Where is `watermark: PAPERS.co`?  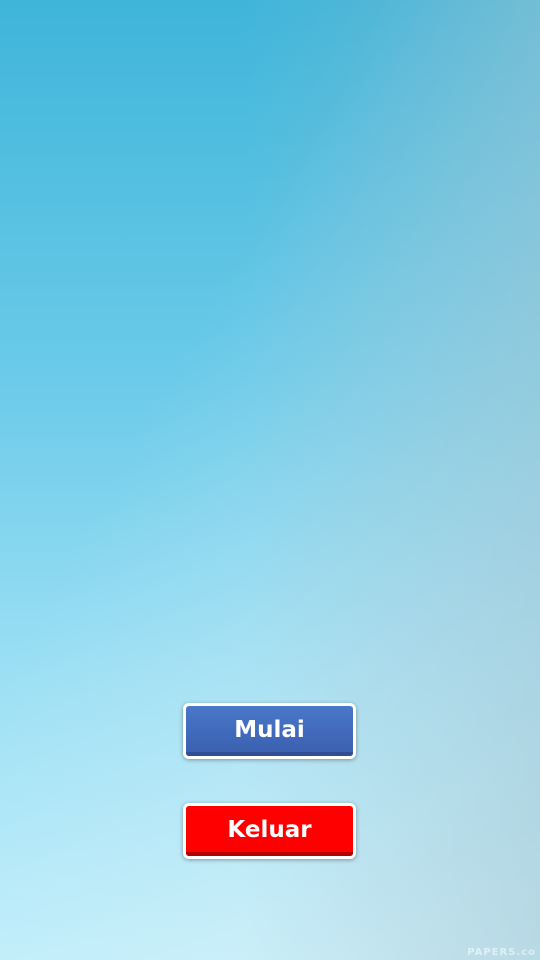 watermark: PAPERS.co is located at coordinates (501, 952).